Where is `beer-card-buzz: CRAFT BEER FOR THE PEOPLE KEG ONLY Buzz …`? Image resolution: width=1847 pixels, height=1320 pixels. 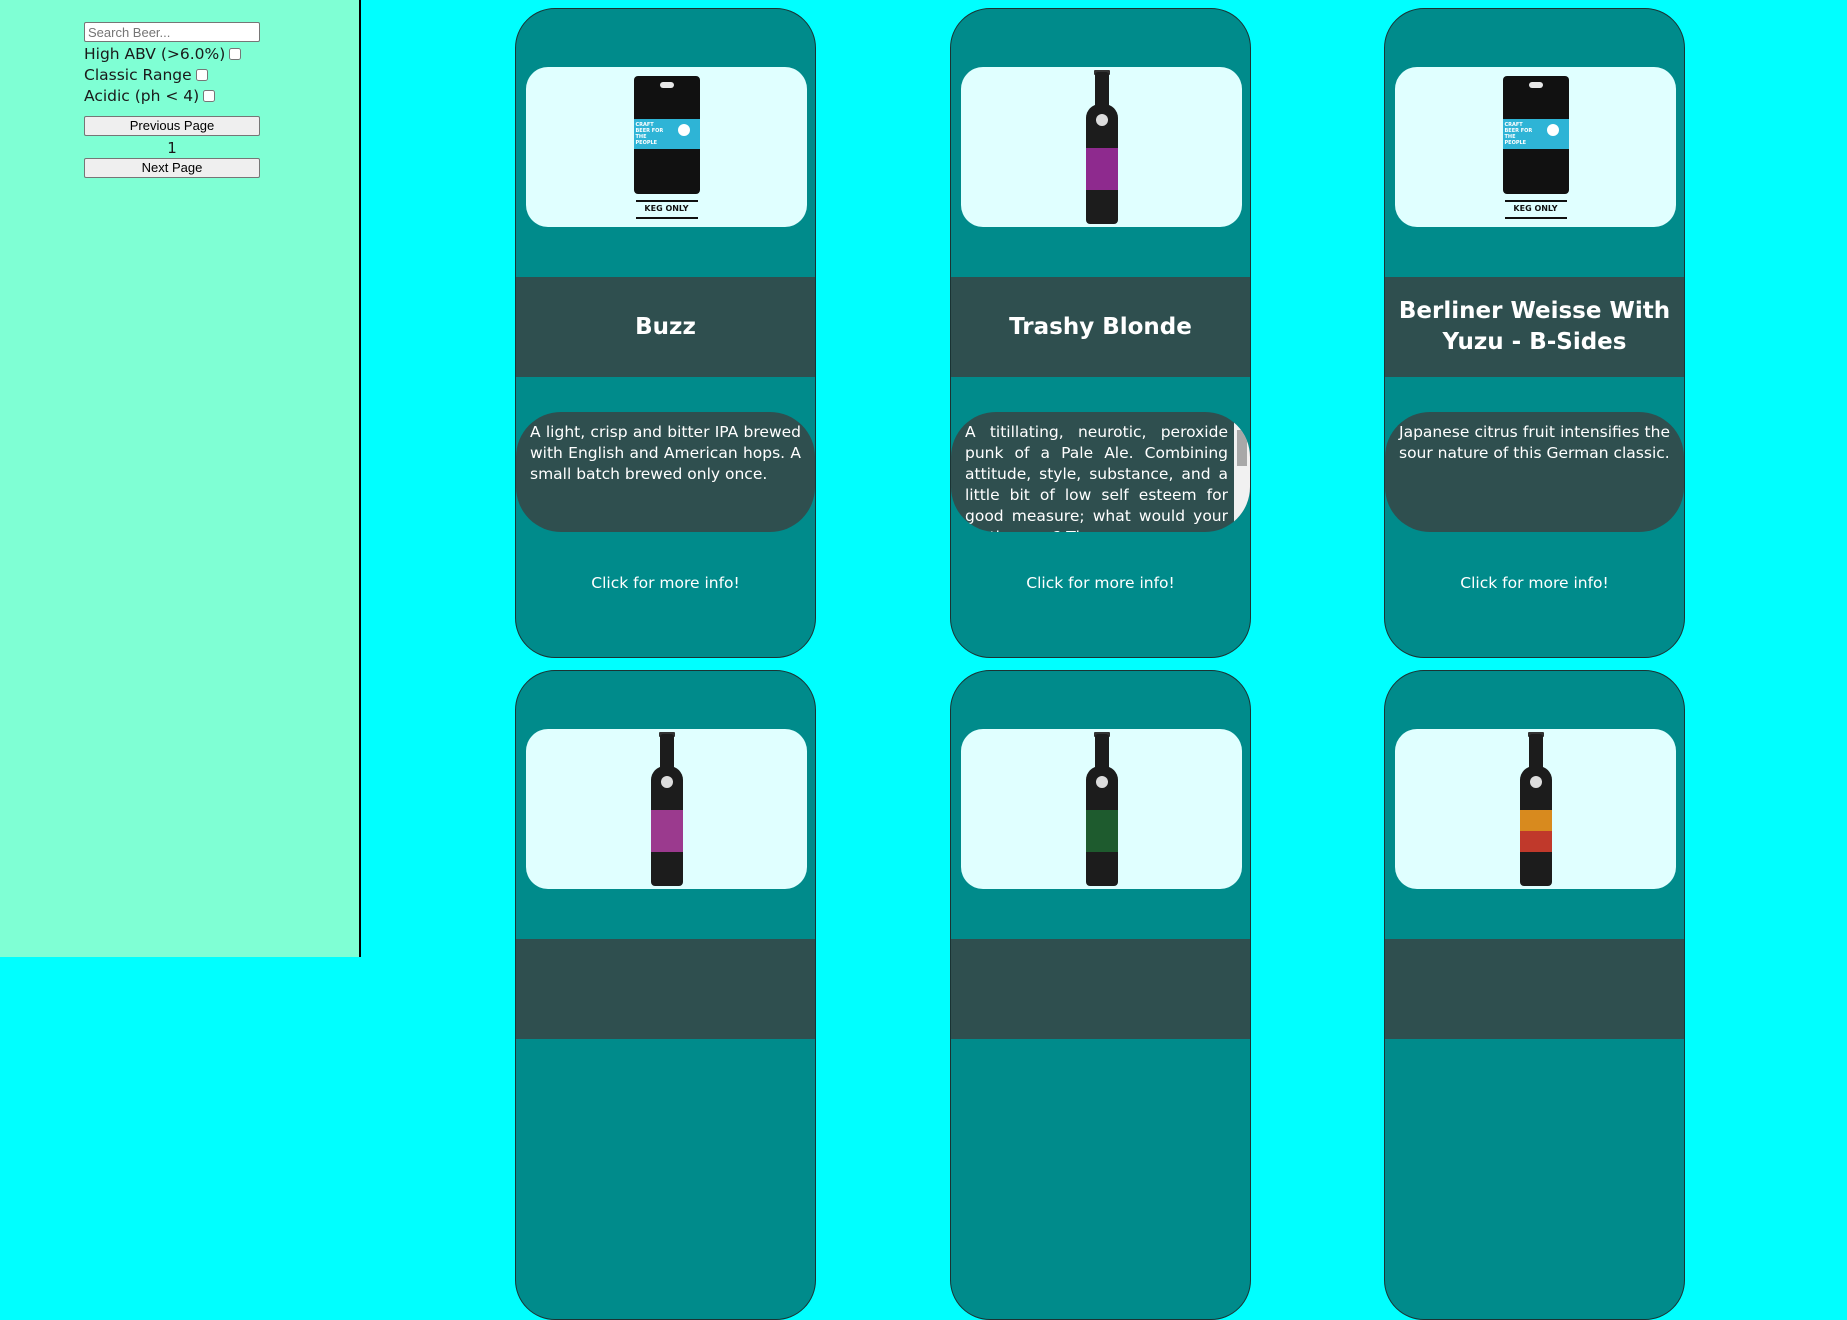 beer-card-buzz: CRAFT BEER FOR THE PEOPLE KEG ONLY Buzz … is located at coordinates (665, 333).